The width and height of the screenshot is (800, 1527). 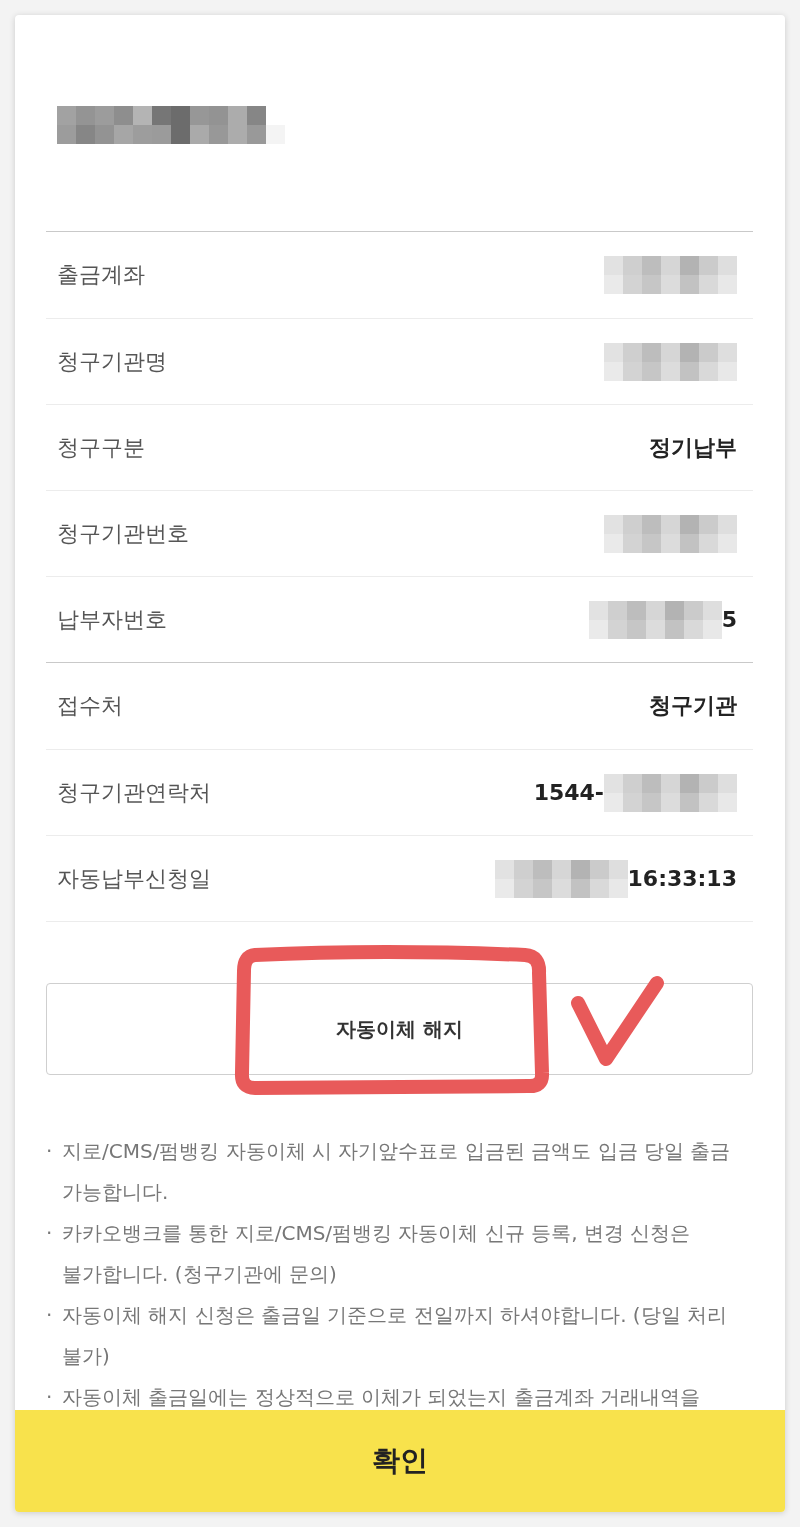 What do you see at coordinates (395, 1336) in the screenshot?
I see `note-text: 자동이체 해지 신청은 출금일 기준으로 전일까지 하셔야합니다. (당일 처리 불가)` at bounding box center [395, 1336].